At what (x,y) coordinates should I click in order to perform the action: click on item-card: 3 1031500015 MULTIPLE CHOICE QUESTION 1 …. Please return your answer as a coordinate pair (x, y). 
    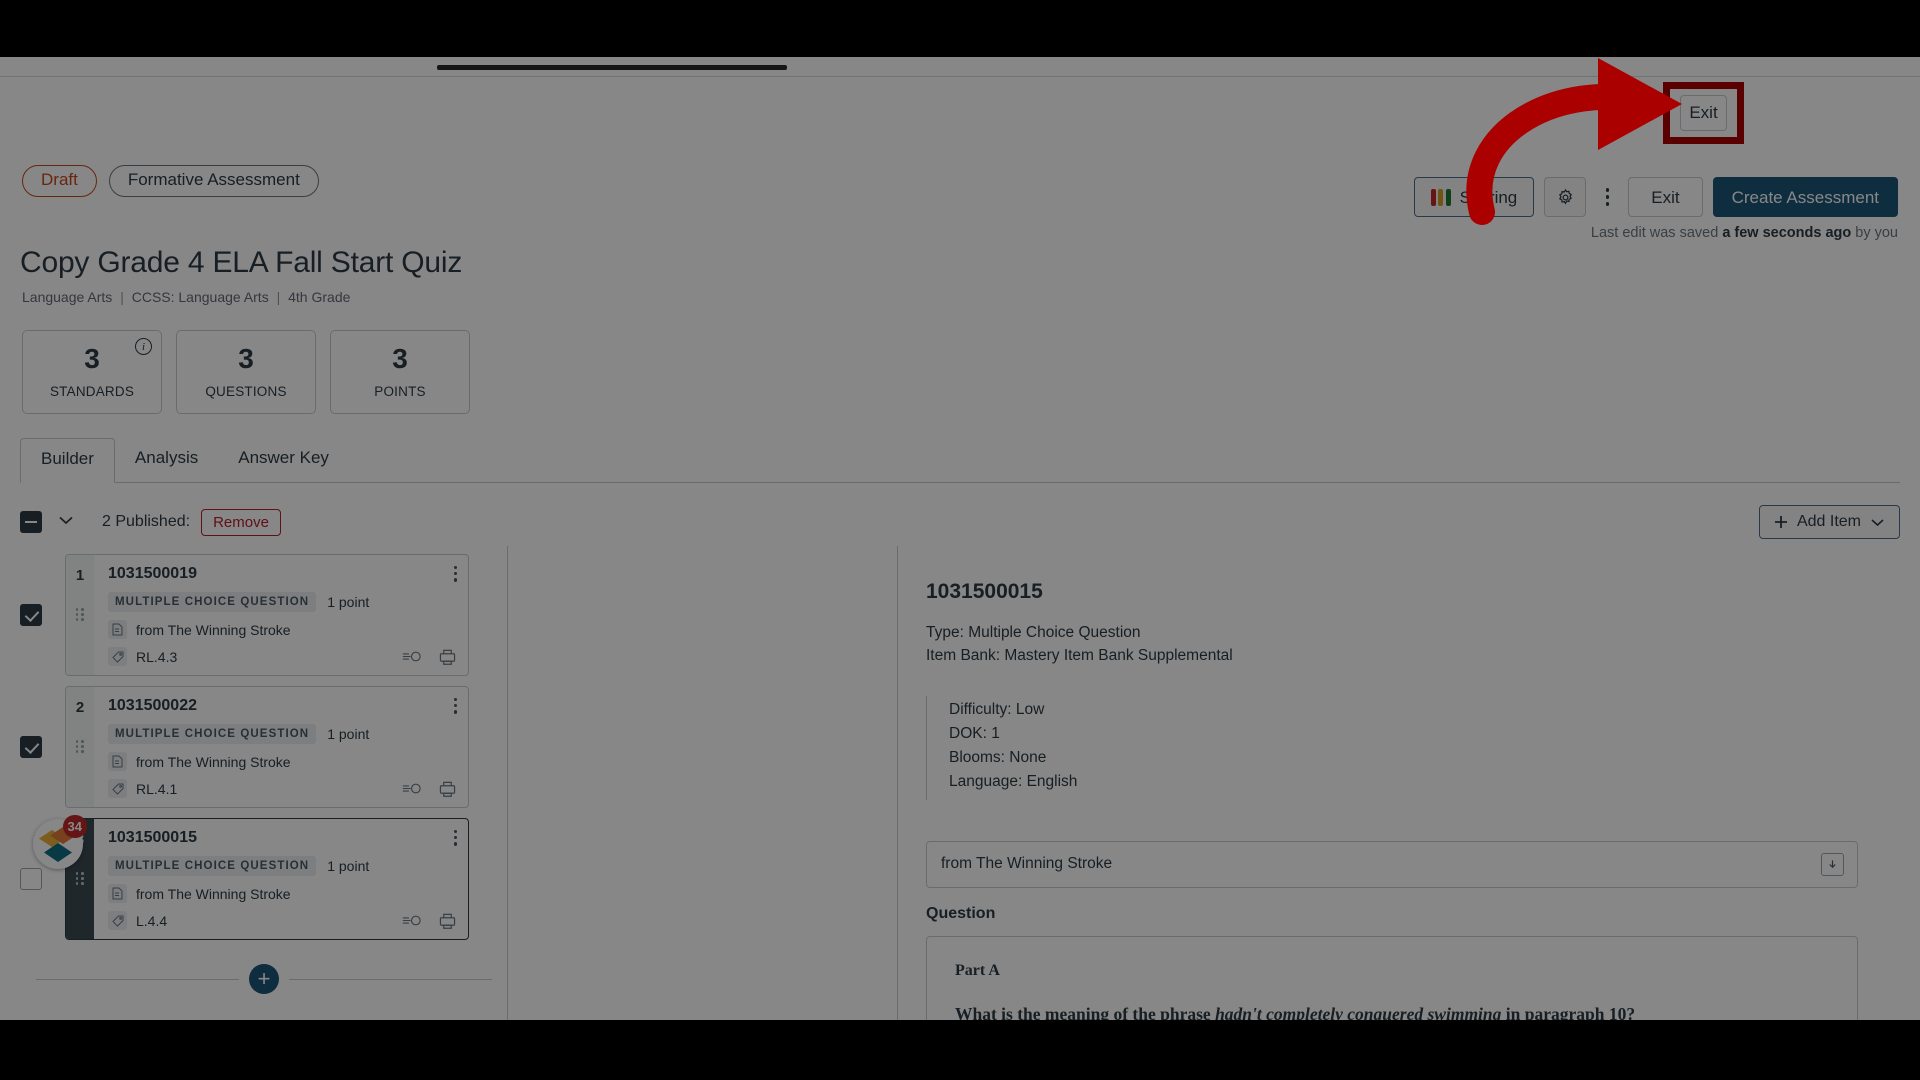
    Looking at the image, I should click on (267, 879).